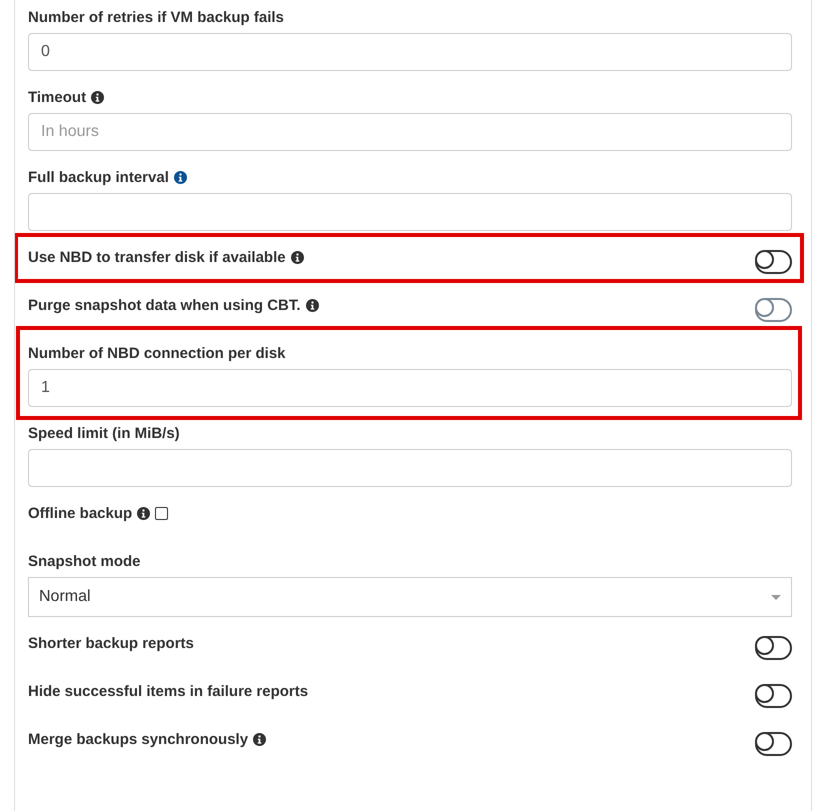  Describe the element at coordinates (84, 561) in the screenshot. I see `field-label: Snapshot mode` at that location.